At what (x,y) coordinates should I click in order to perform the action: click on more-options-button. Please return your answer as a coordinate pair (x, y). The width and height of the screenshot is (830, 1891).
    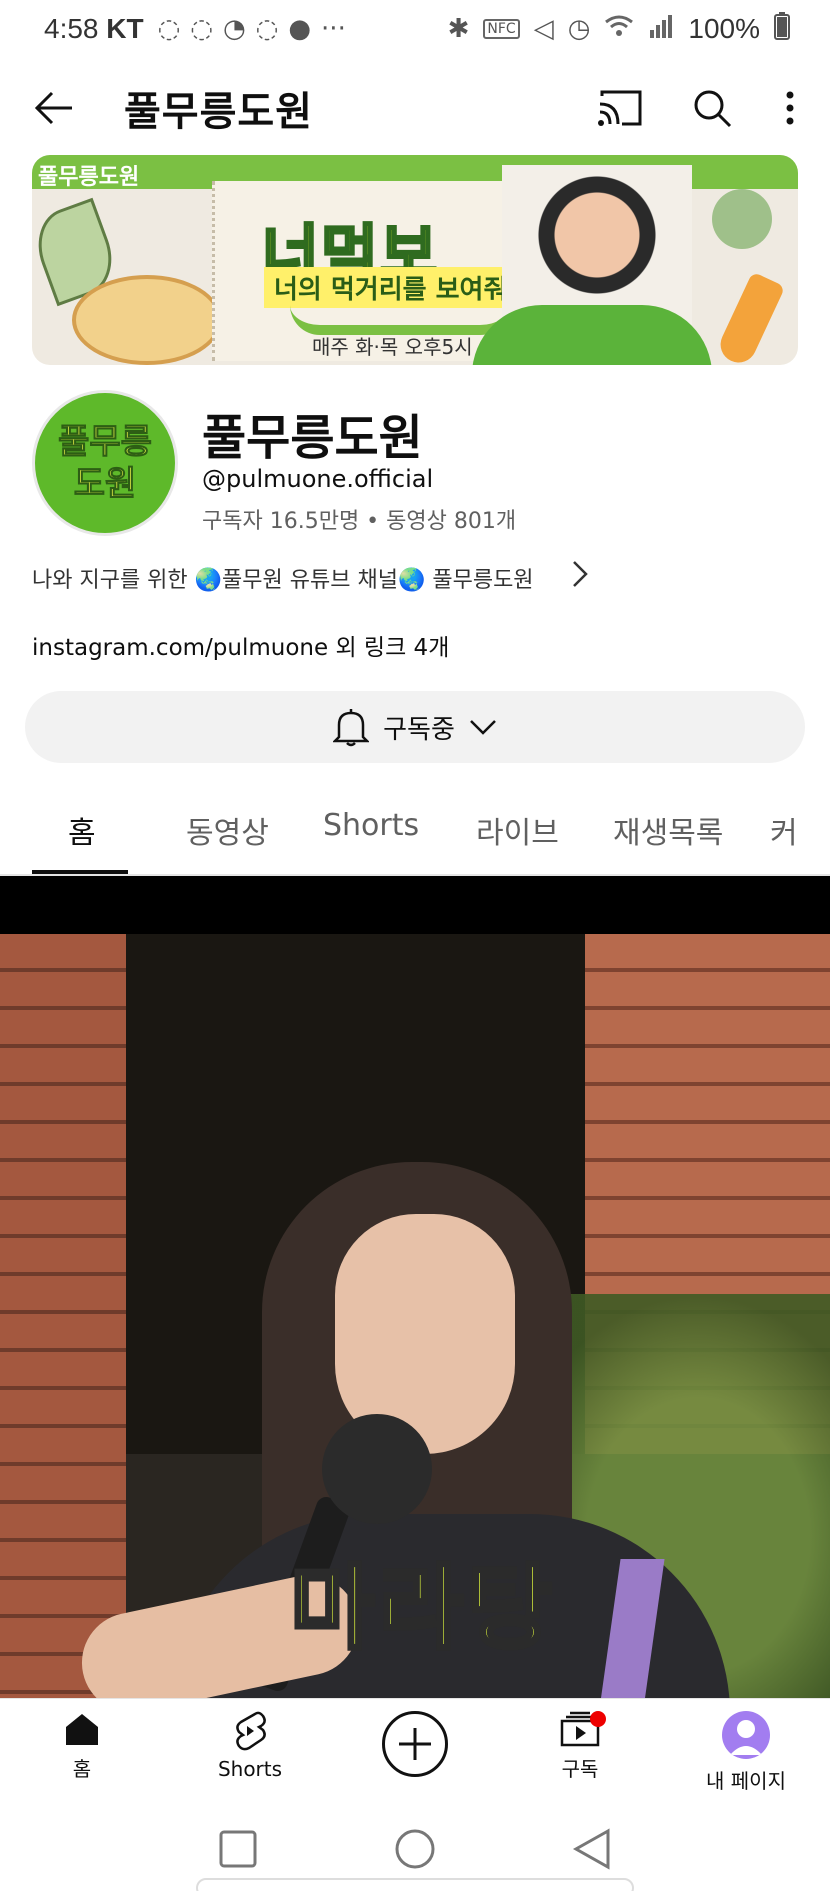
    Looking at the image, I should click on (790, 108).